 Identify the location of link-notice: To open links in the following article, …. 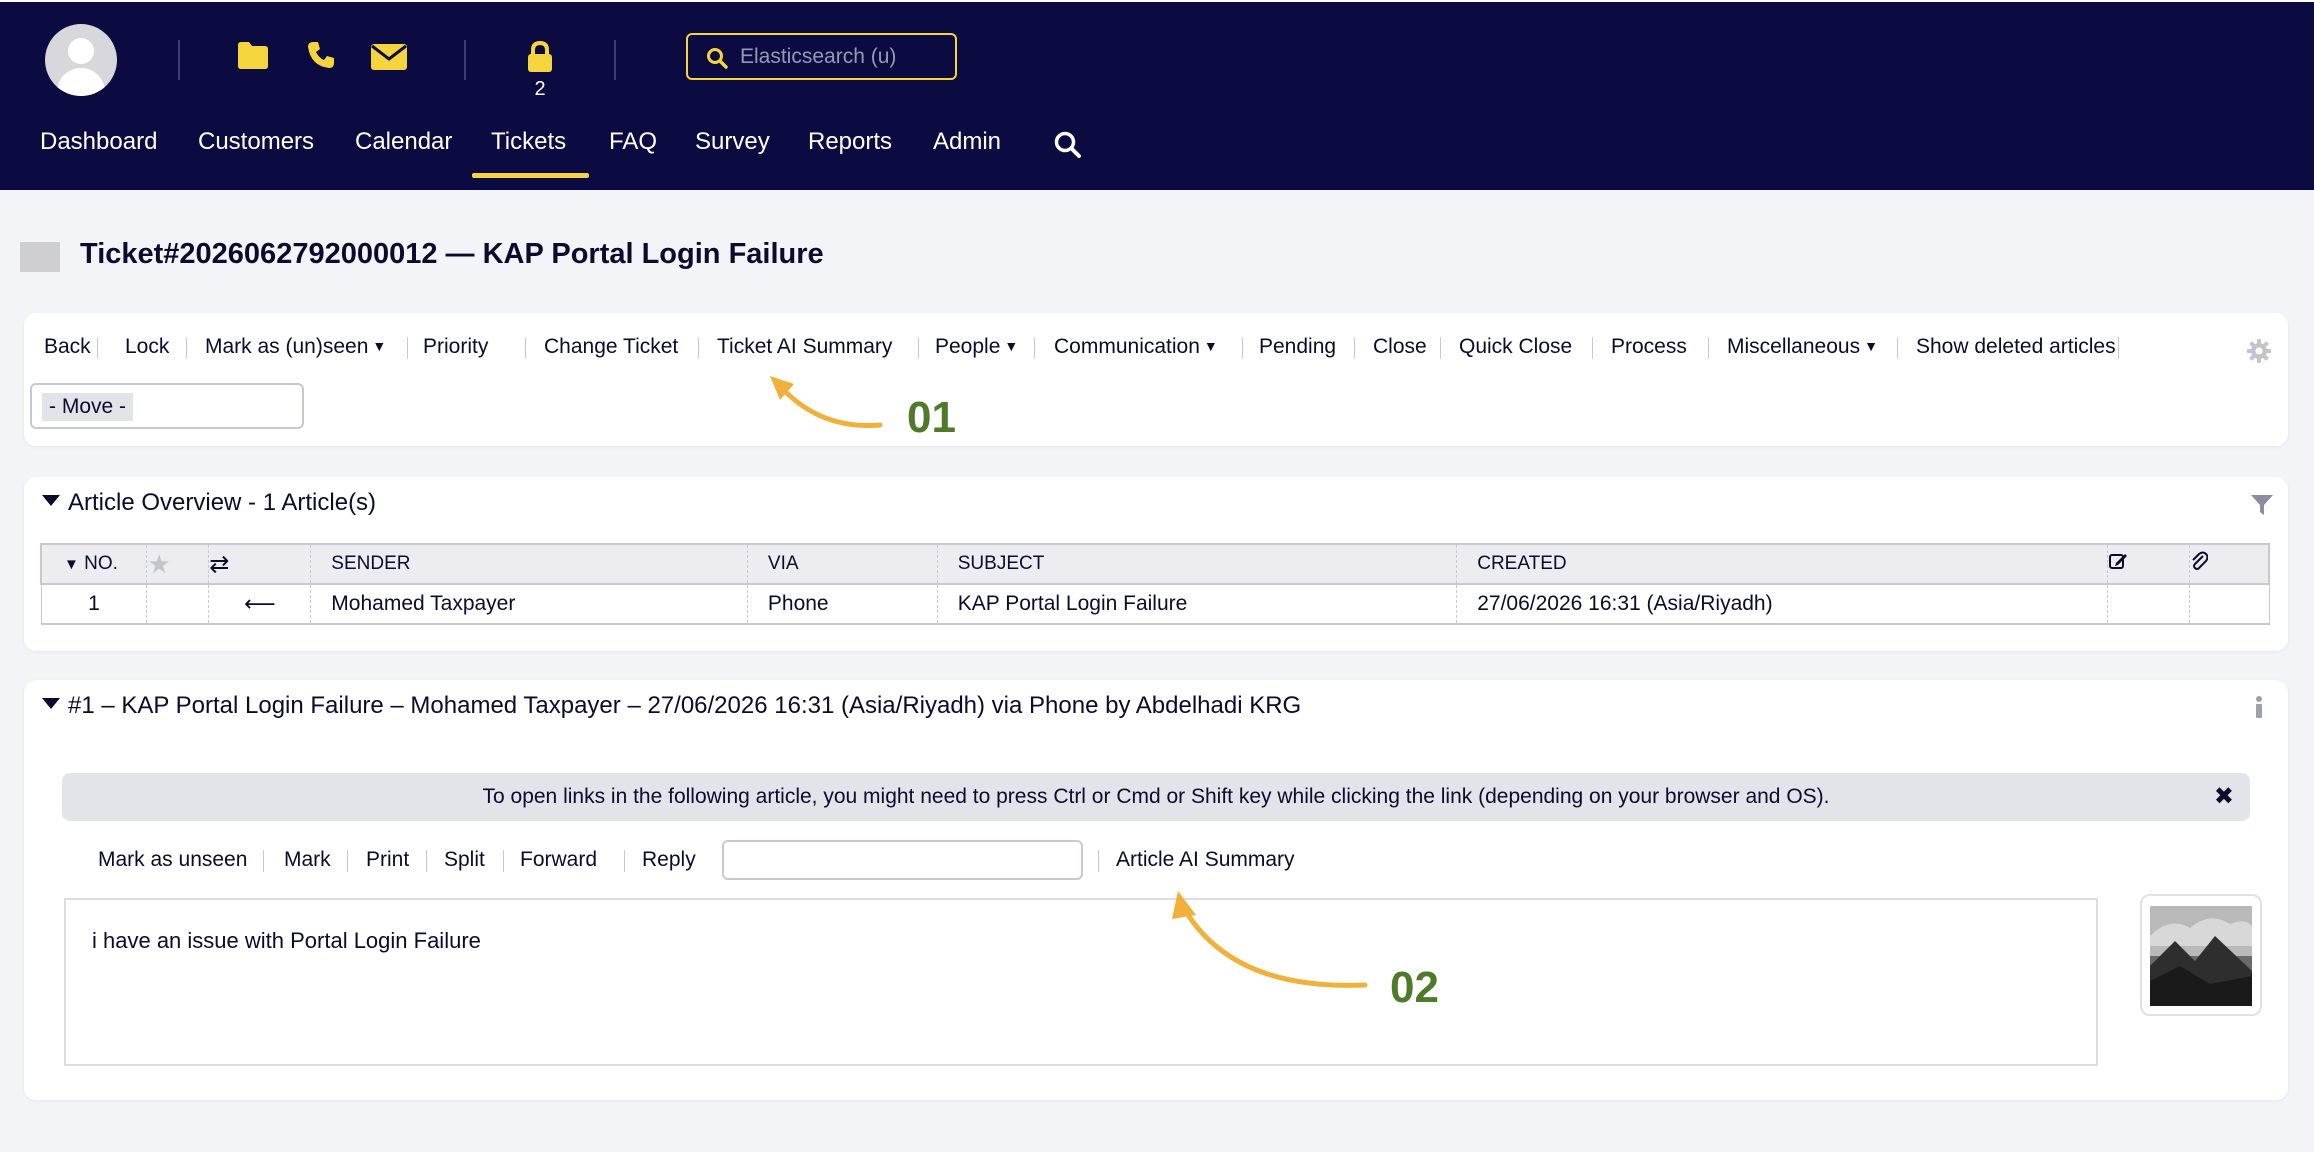
(1156, 797).